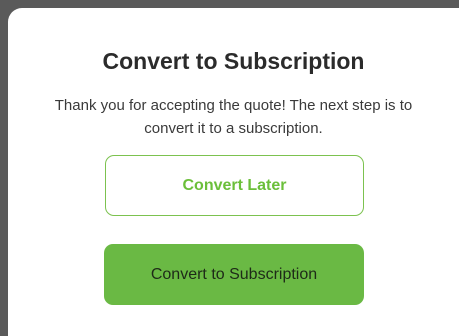 Image resolution: width=459 pixels, height=336 pixels. What do you see at coordinates (234, 185) in the screenshot?
I see `convert-later-button: Convert Later` at bounding box center [234, 185].